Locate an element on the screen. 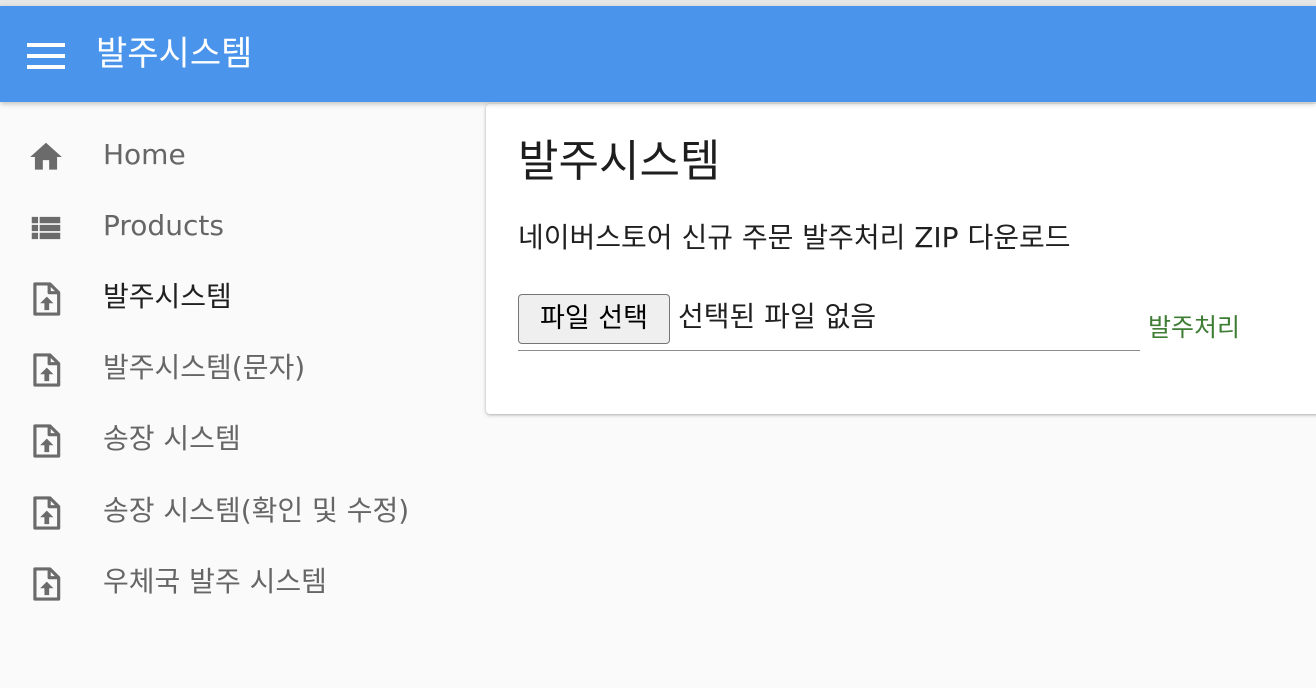  sidebar-item-products: Products is located at coordinates (235, 225).